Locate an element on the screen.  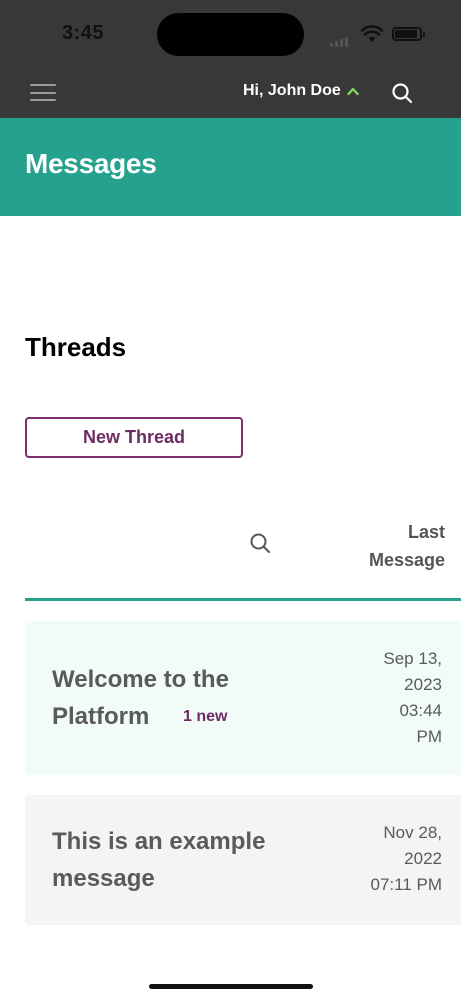
page-title: Messages is located at coordinates (91, 163).